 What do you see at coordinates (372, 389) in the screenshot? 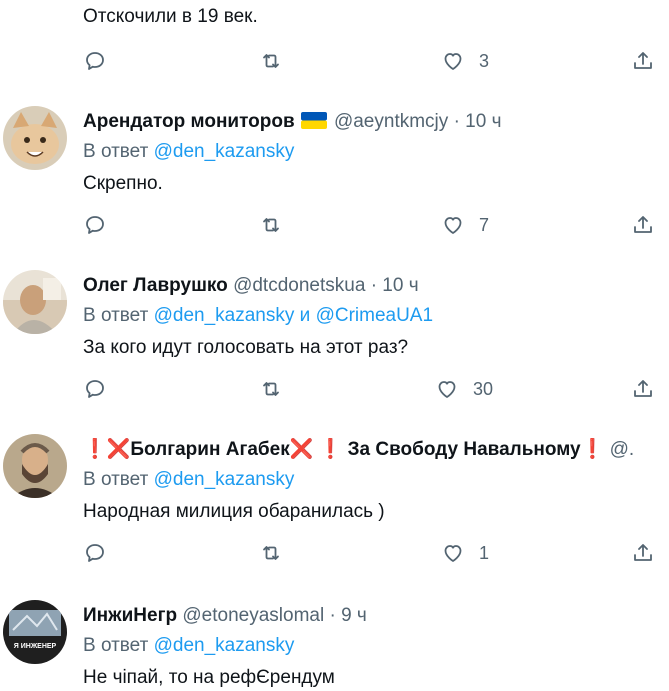
I see `tweet-actions: 30` at bounding box center [372, 389].